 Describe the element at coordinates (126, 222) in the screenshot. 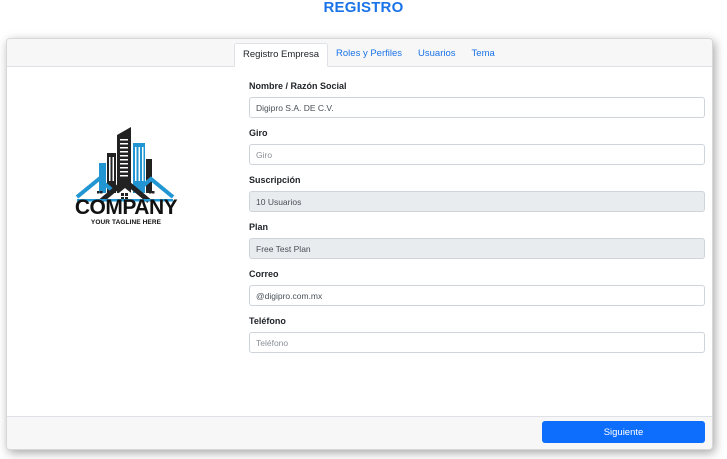

I see `company-tagline: YOUR TAGLINE HERE` at that location.